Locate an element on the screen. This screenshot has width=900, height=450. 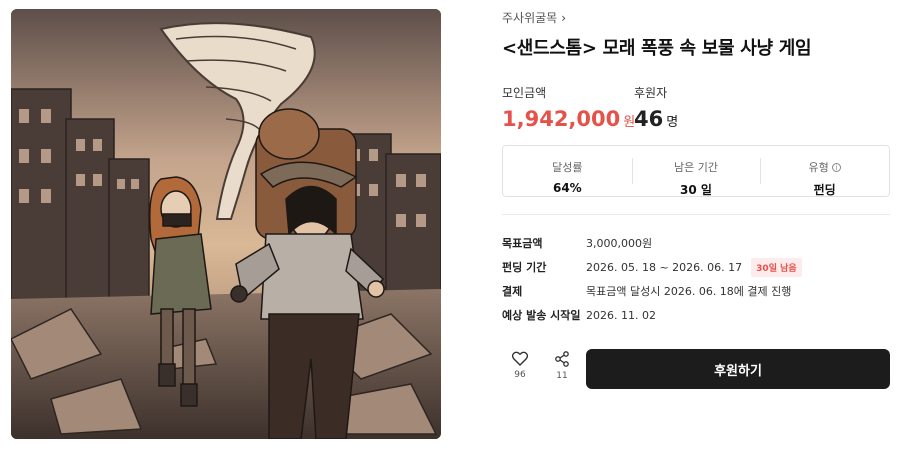
days-left-badge: 30일 남음 is located at coordinates (776, 267).